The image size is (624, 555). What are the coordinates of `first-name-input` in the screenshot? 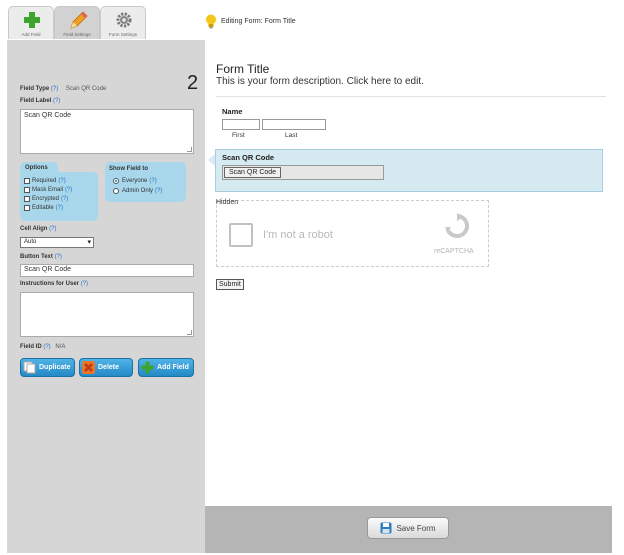 It's located at (241, 124).